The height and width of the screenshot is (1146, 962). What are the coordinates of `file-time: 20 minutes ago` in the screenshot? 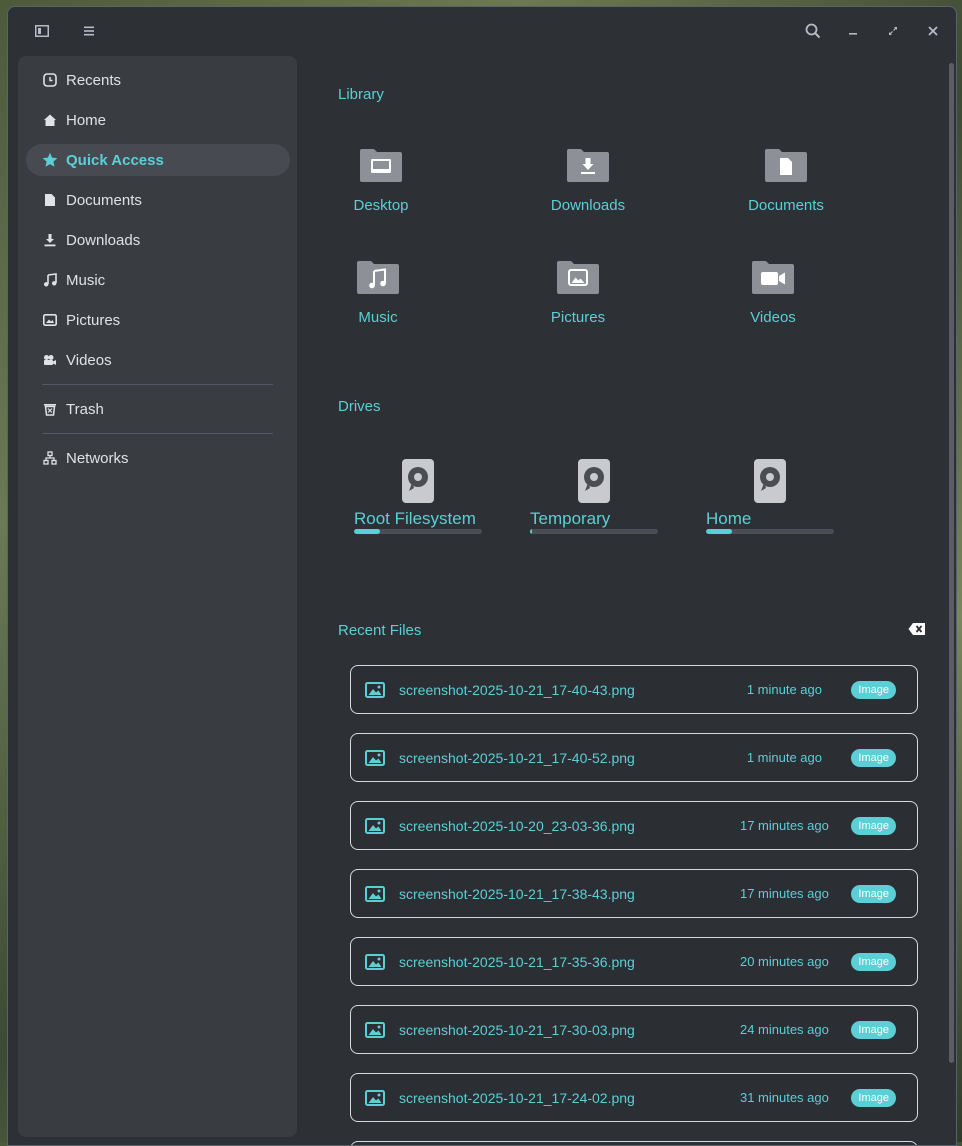 It's located at (784, 961).